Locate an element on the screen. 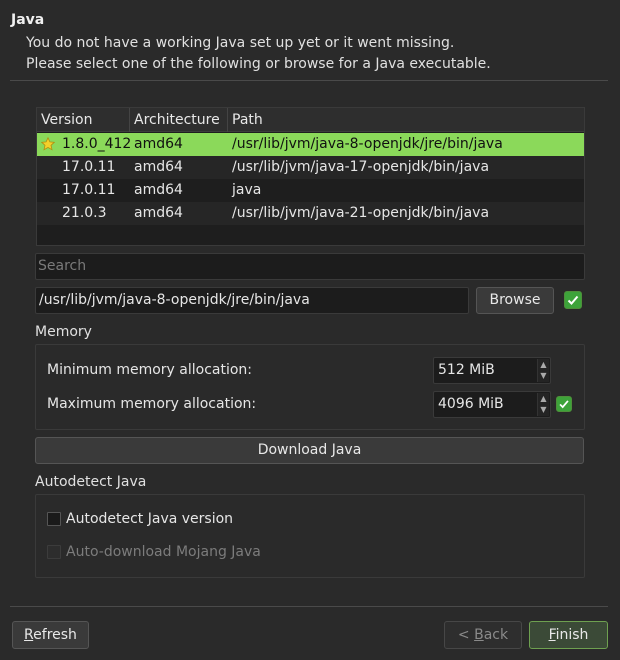 The width and height of the screenshot is (620, 660). page-title: Java is located at coordinates (28, 20).